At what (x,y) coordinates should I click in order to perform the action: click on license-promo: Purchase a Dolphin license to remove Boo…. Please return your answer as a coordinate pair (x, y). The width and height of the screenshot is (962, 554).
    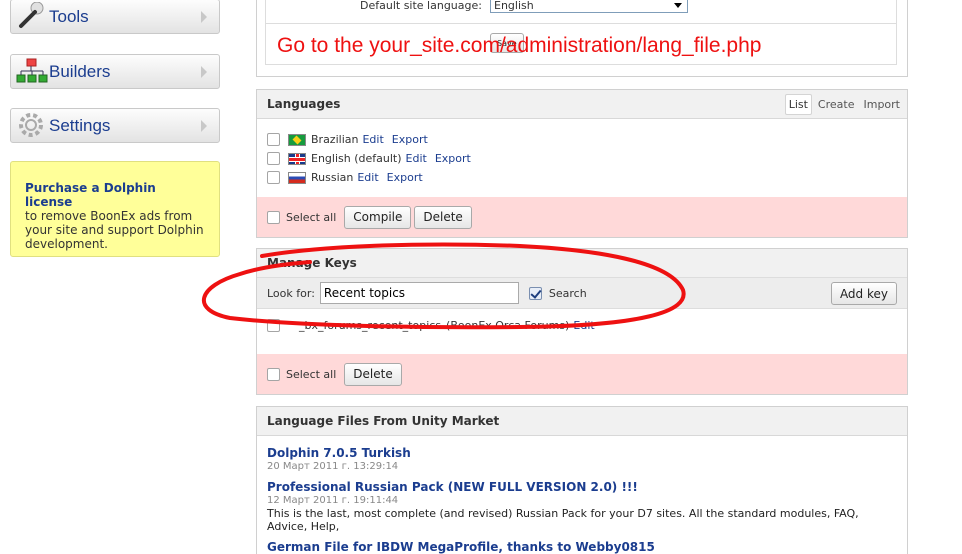
    Looking at the image, I should click on (115, 209).